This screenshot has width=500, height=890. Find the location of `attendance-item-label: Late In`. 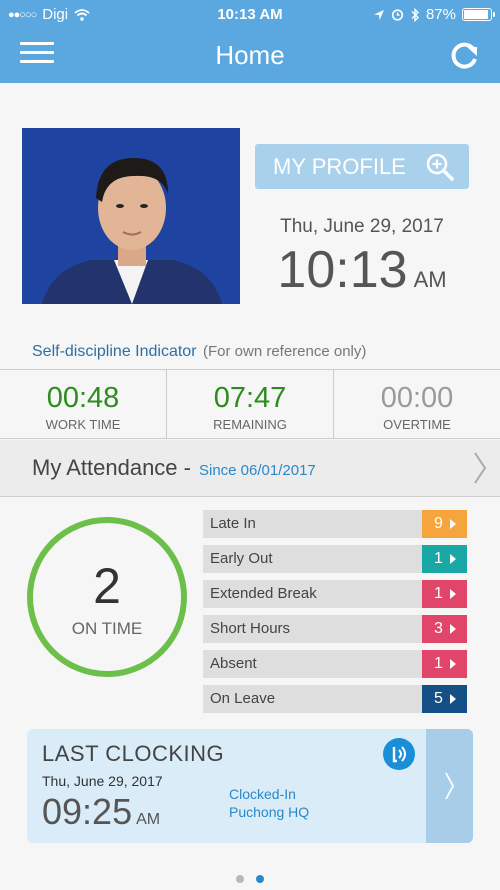

attendance-item-label: Late In is located at coordinates (233, 523).